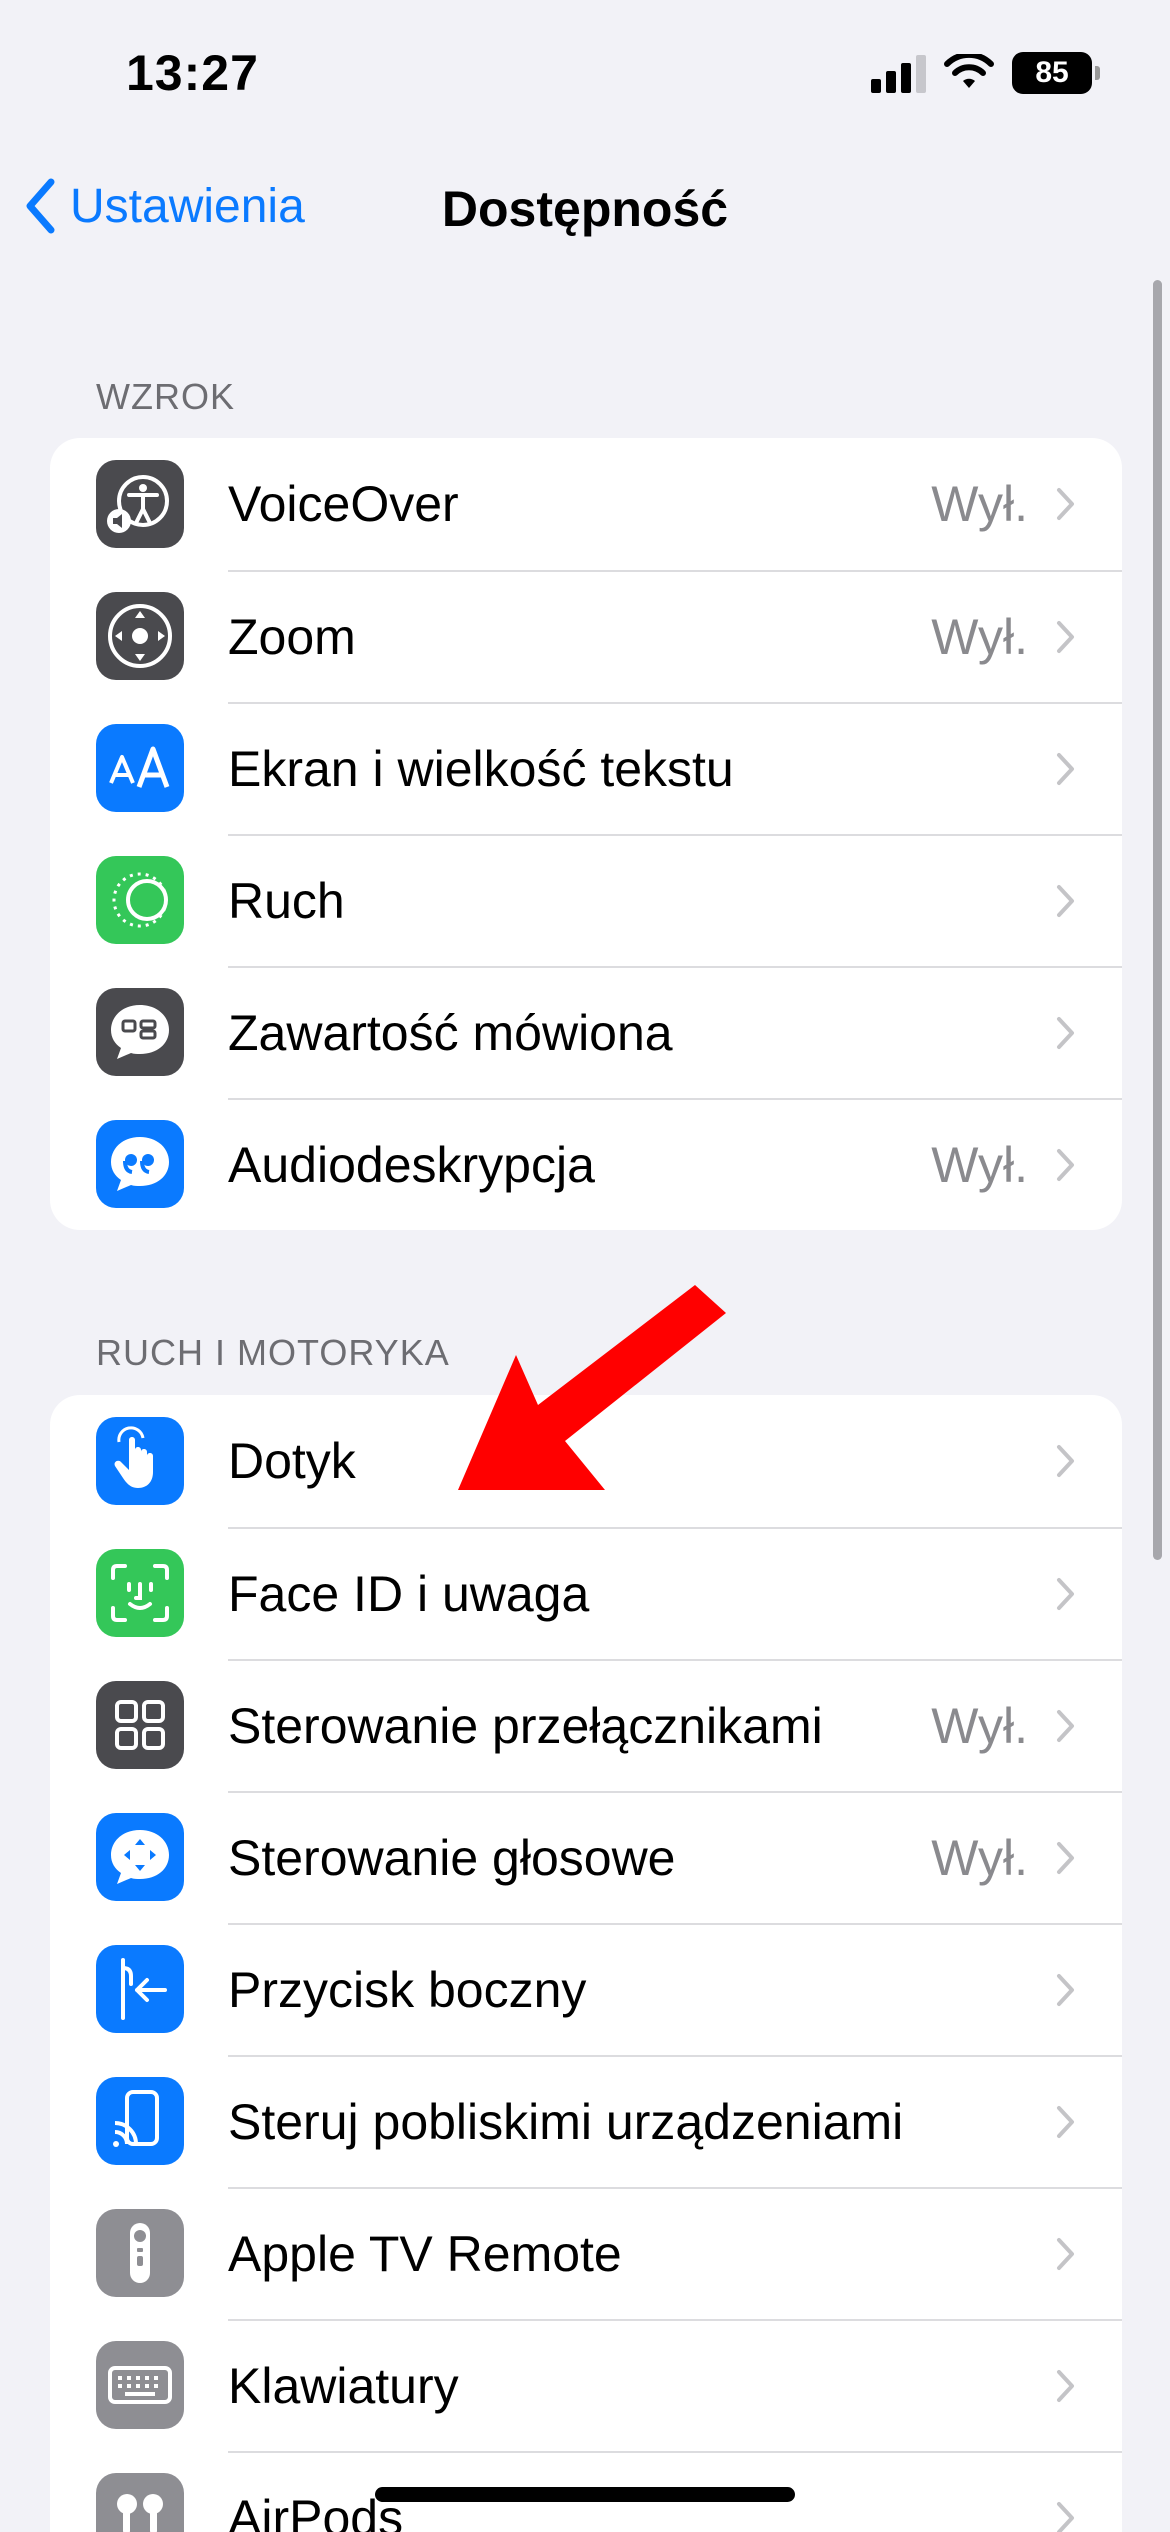 The height and width of the screenshot is (2532, 1170). I want to click on row-label: Sterowanie przełącznikami, so click(525, 1726).